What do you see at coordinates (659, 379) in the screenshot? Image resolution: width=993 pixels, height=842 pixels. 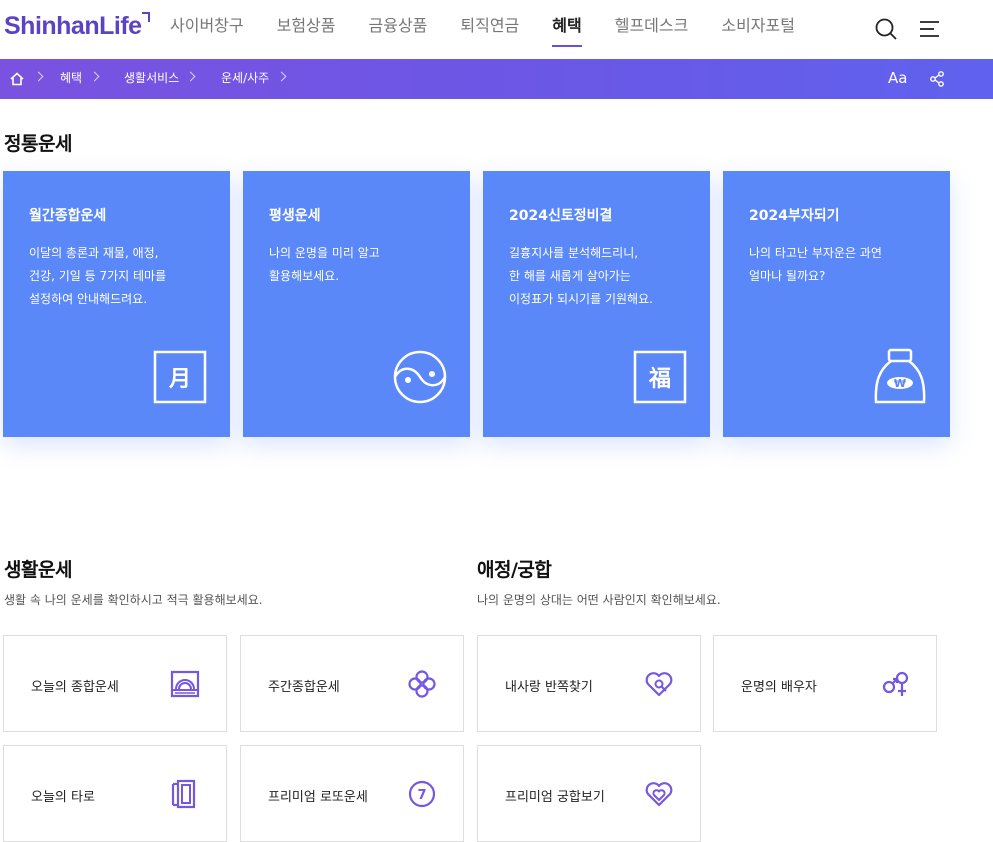 I see `card-icon-char: 福` at bounding box center [659, 379].